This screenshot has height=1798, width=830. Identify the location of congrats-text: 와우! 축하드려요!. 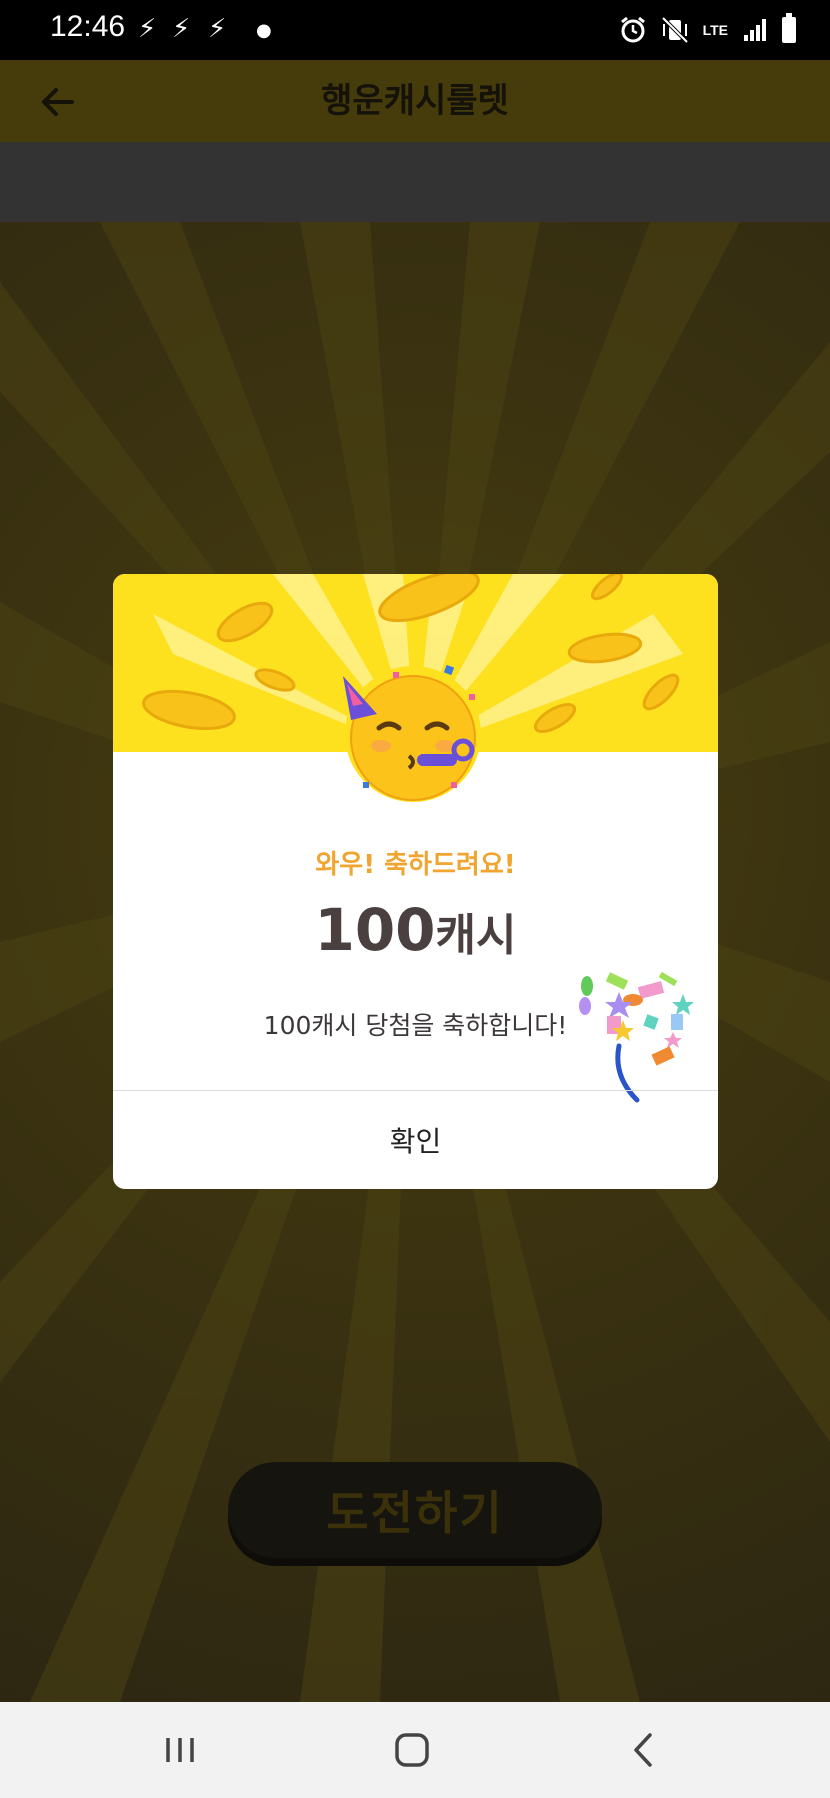
(415, 865).